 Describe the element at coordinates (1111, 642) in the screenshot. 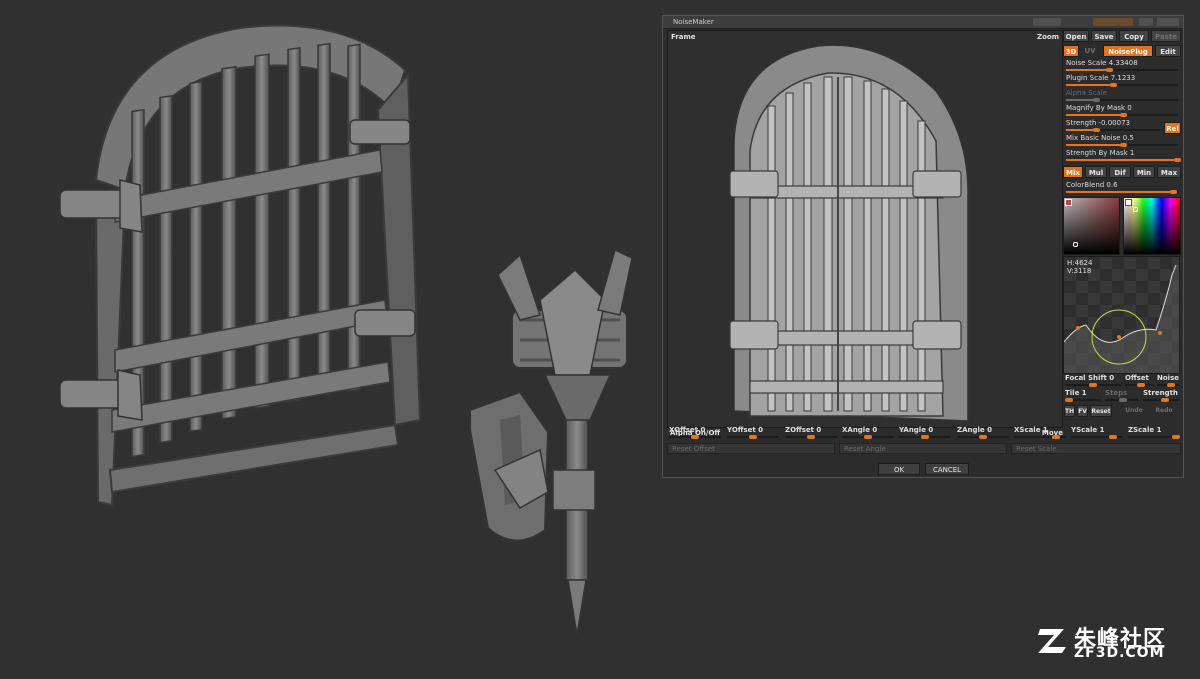

I see `zf3d-watermark: 朱峰社区 ZF3D.COM` at that location.